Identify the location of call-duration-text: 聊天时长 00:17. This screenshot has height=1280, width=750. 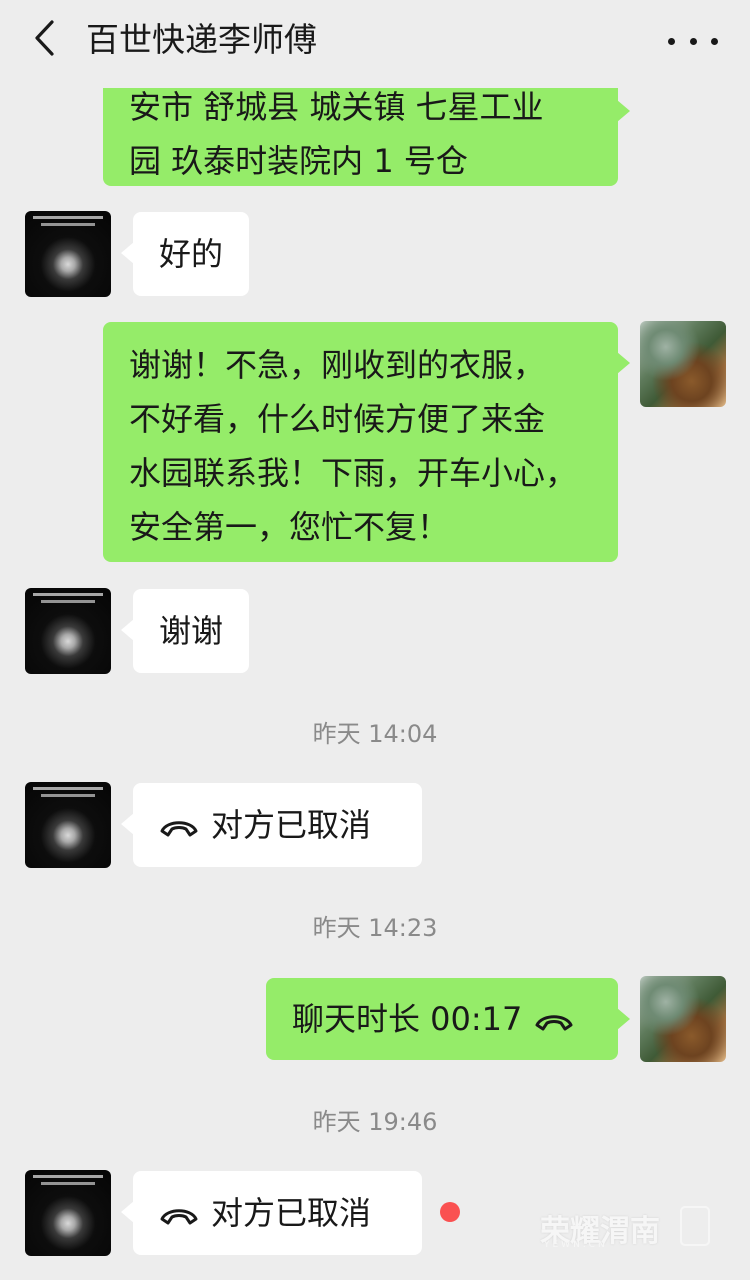
(407, 1019).